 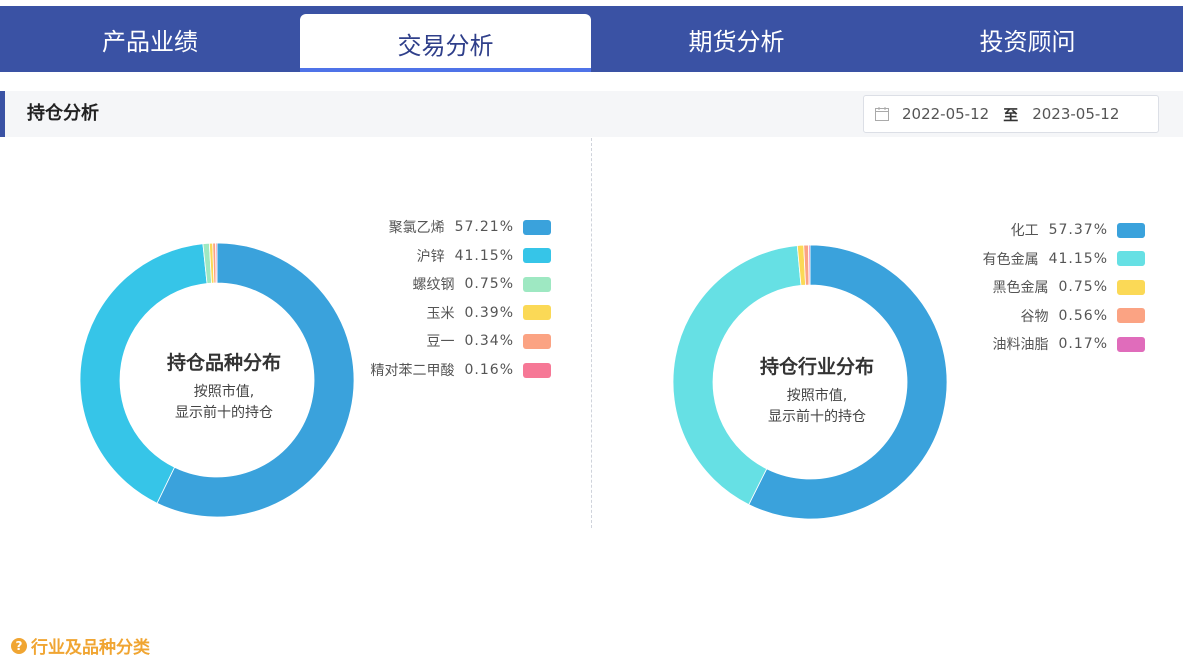 What do you see at coordinates (1020, 345) in the screenshot?
I see `legend-label: 油料油脂` at bounding box center [1020, 345].